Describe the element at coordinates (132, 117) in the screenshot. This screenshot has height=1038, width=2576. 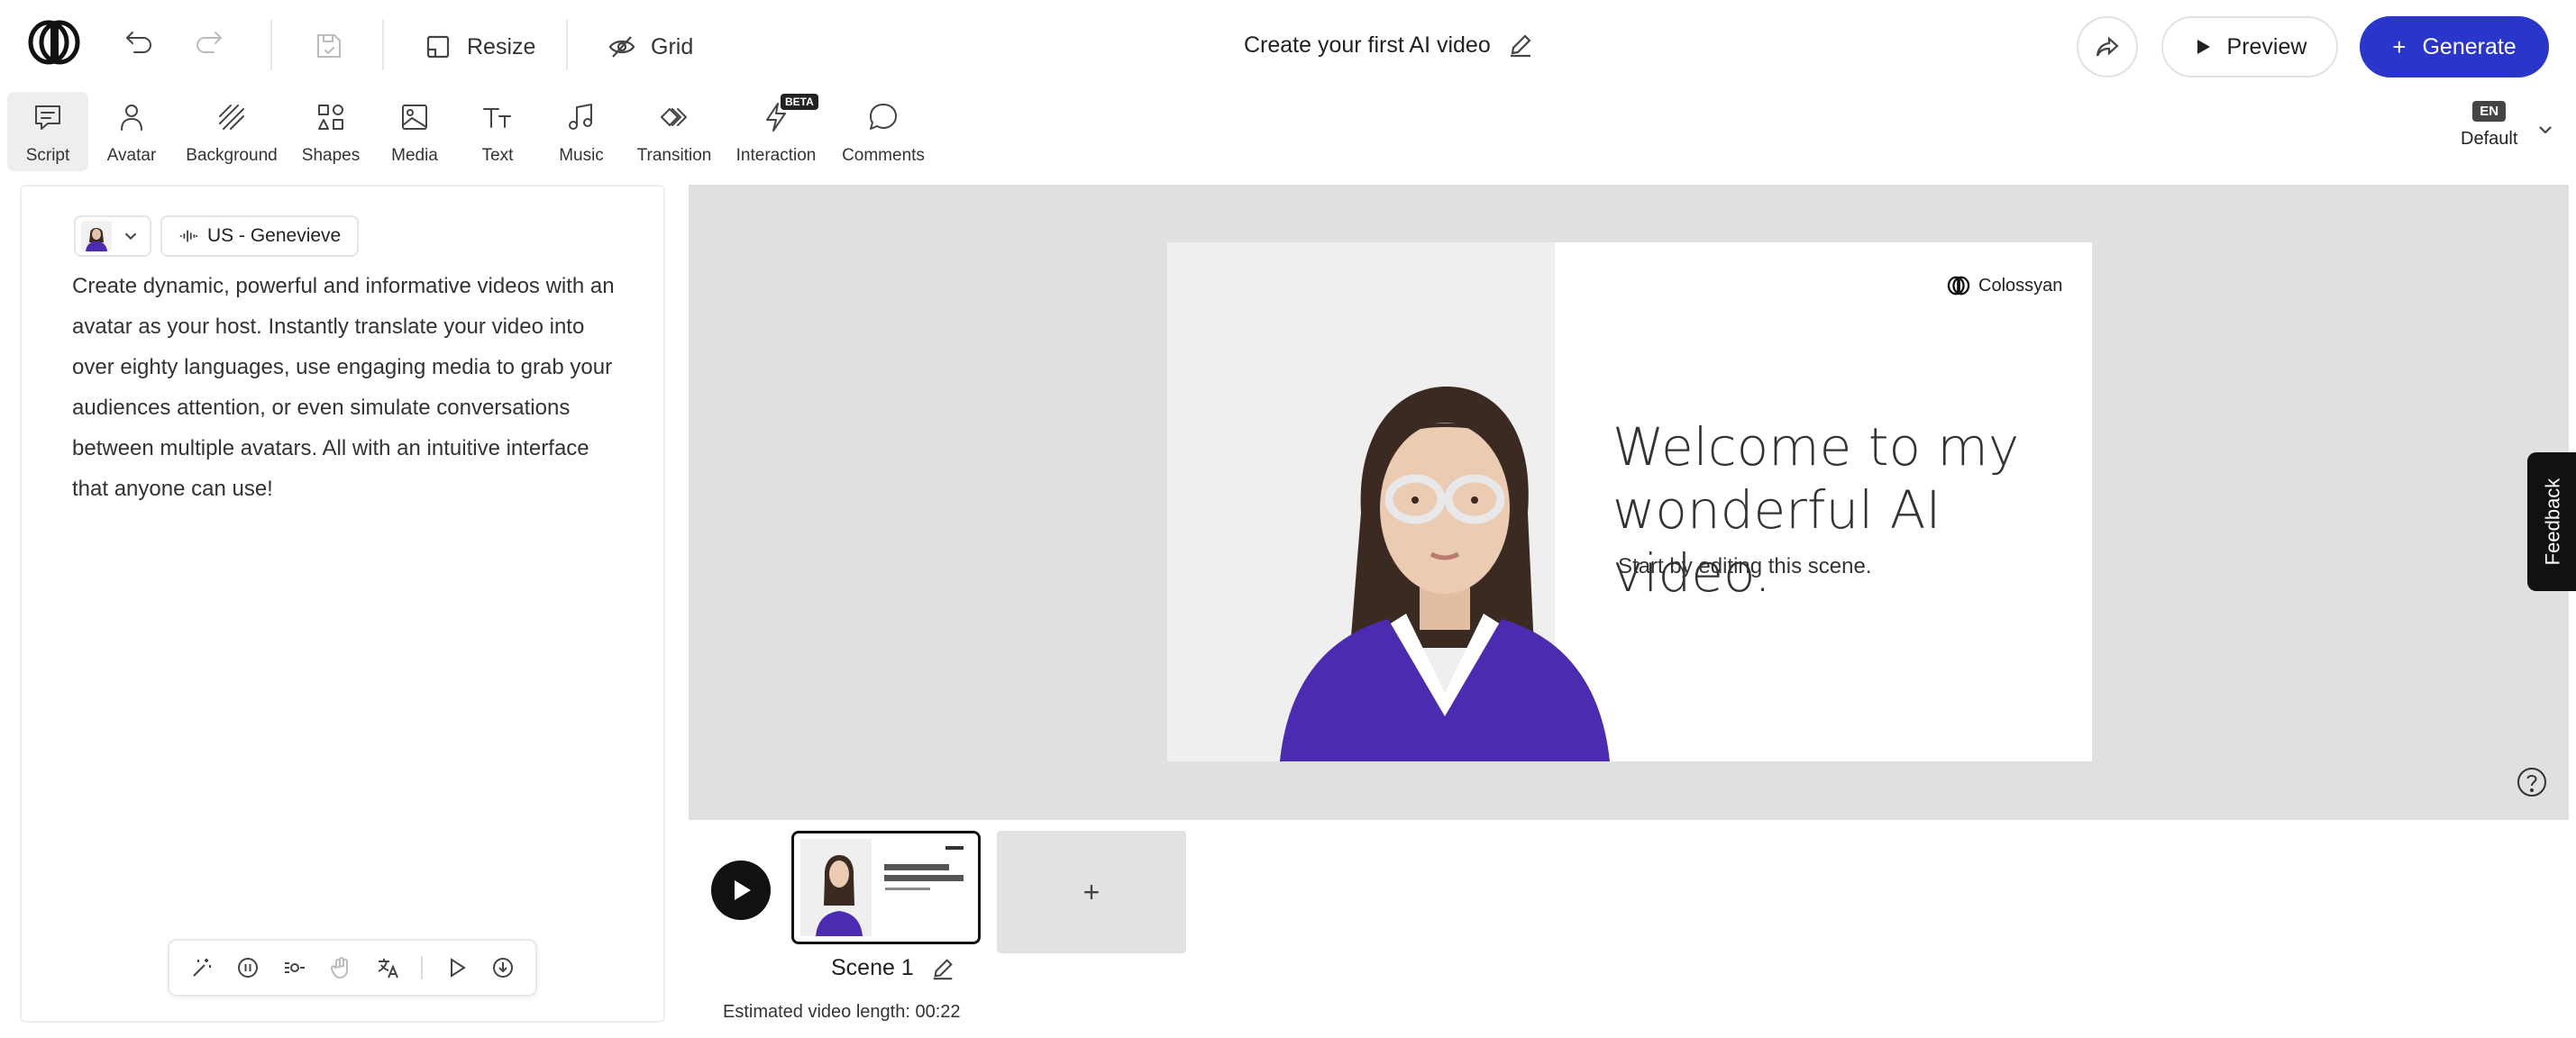
I see `avatar-icon` at that location.